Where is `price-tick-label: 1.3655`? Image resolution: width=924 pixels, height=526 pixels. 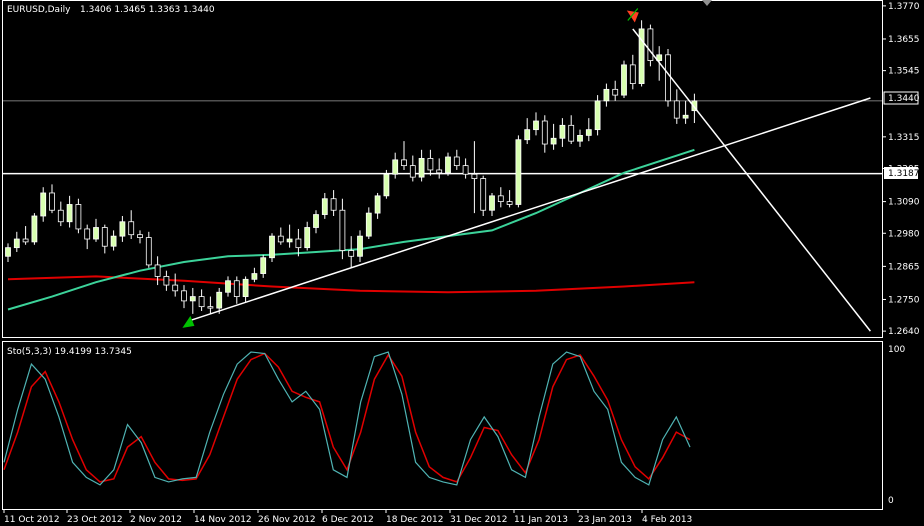 price-tick-label: 1.3655 is located at coordinates (904, 40).